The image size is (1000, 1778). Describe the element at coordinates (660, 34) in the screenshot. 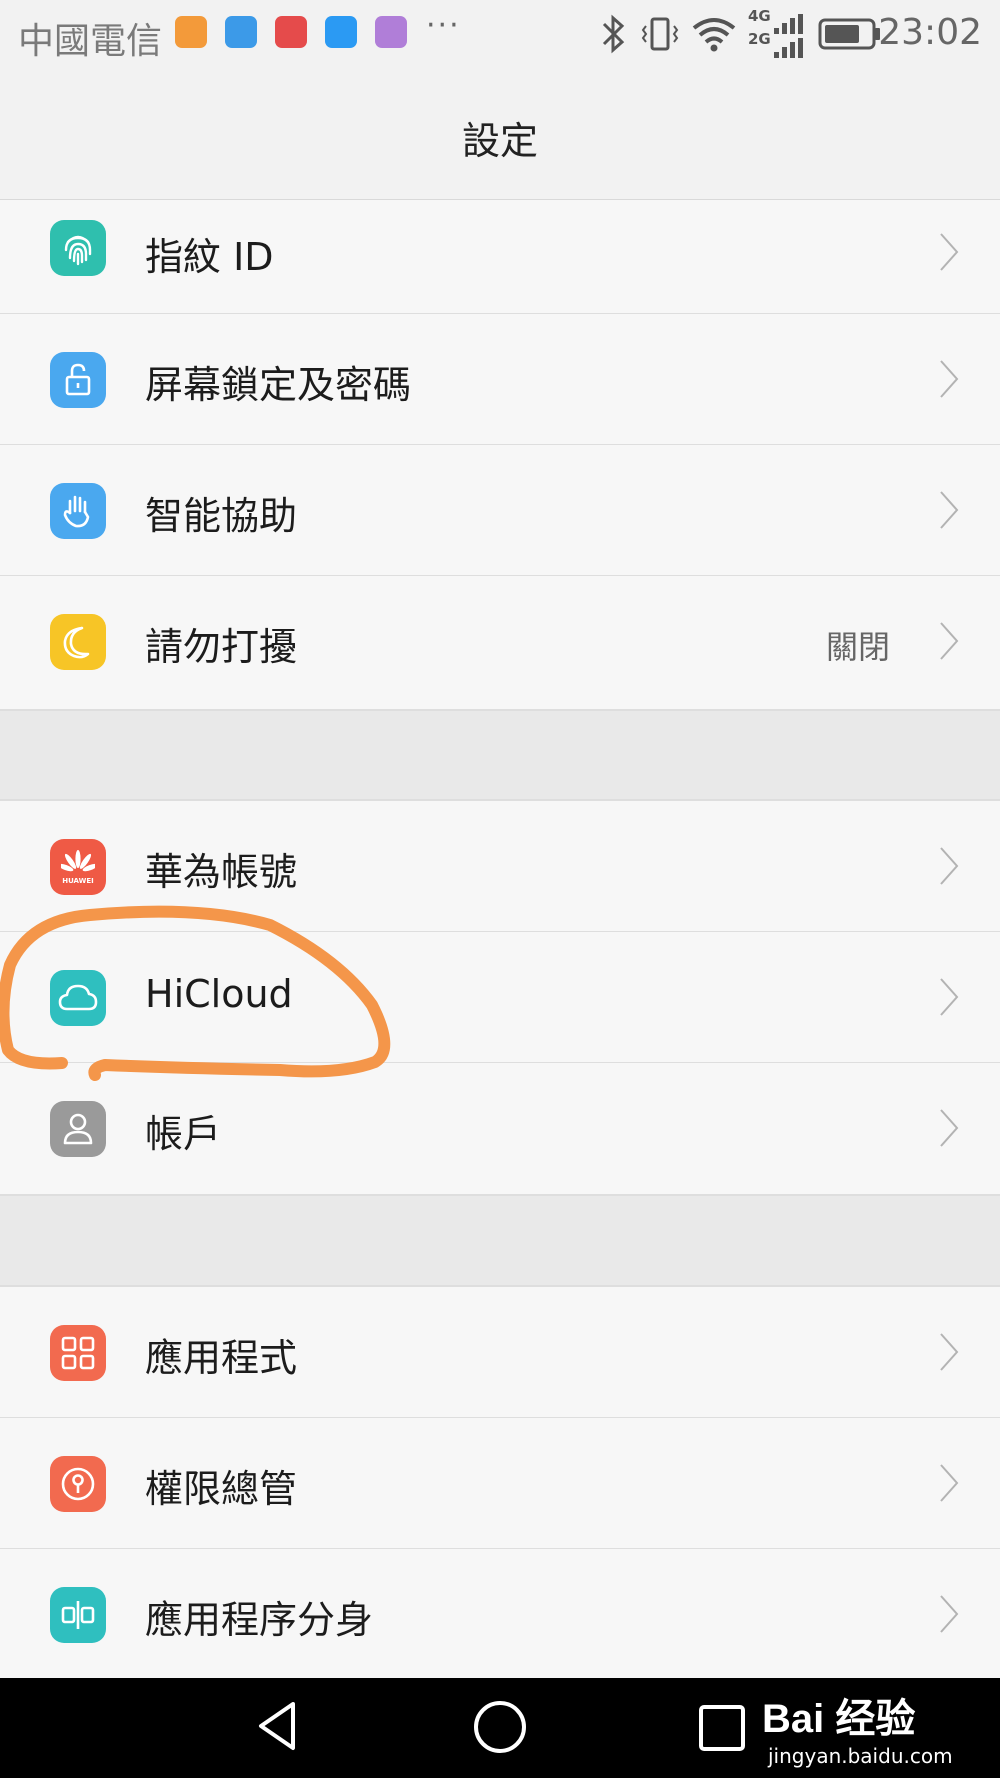

I see `vibrate-icon` at that location.